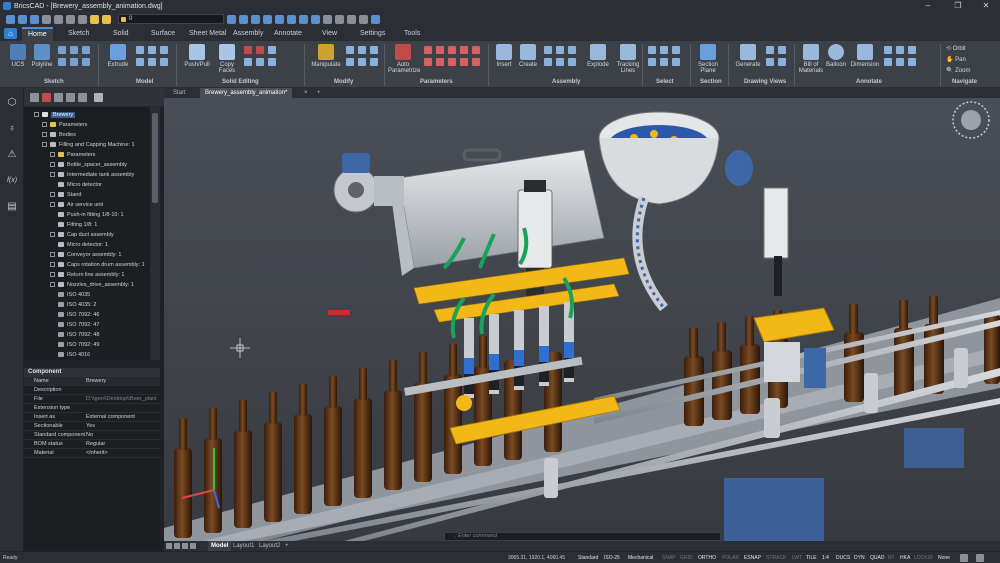 The width and height of the screenshot is (1000, 563). Describe the element at coordinates (669, 558) in the screenshot. I see `status-snap: SNAP` at that location.